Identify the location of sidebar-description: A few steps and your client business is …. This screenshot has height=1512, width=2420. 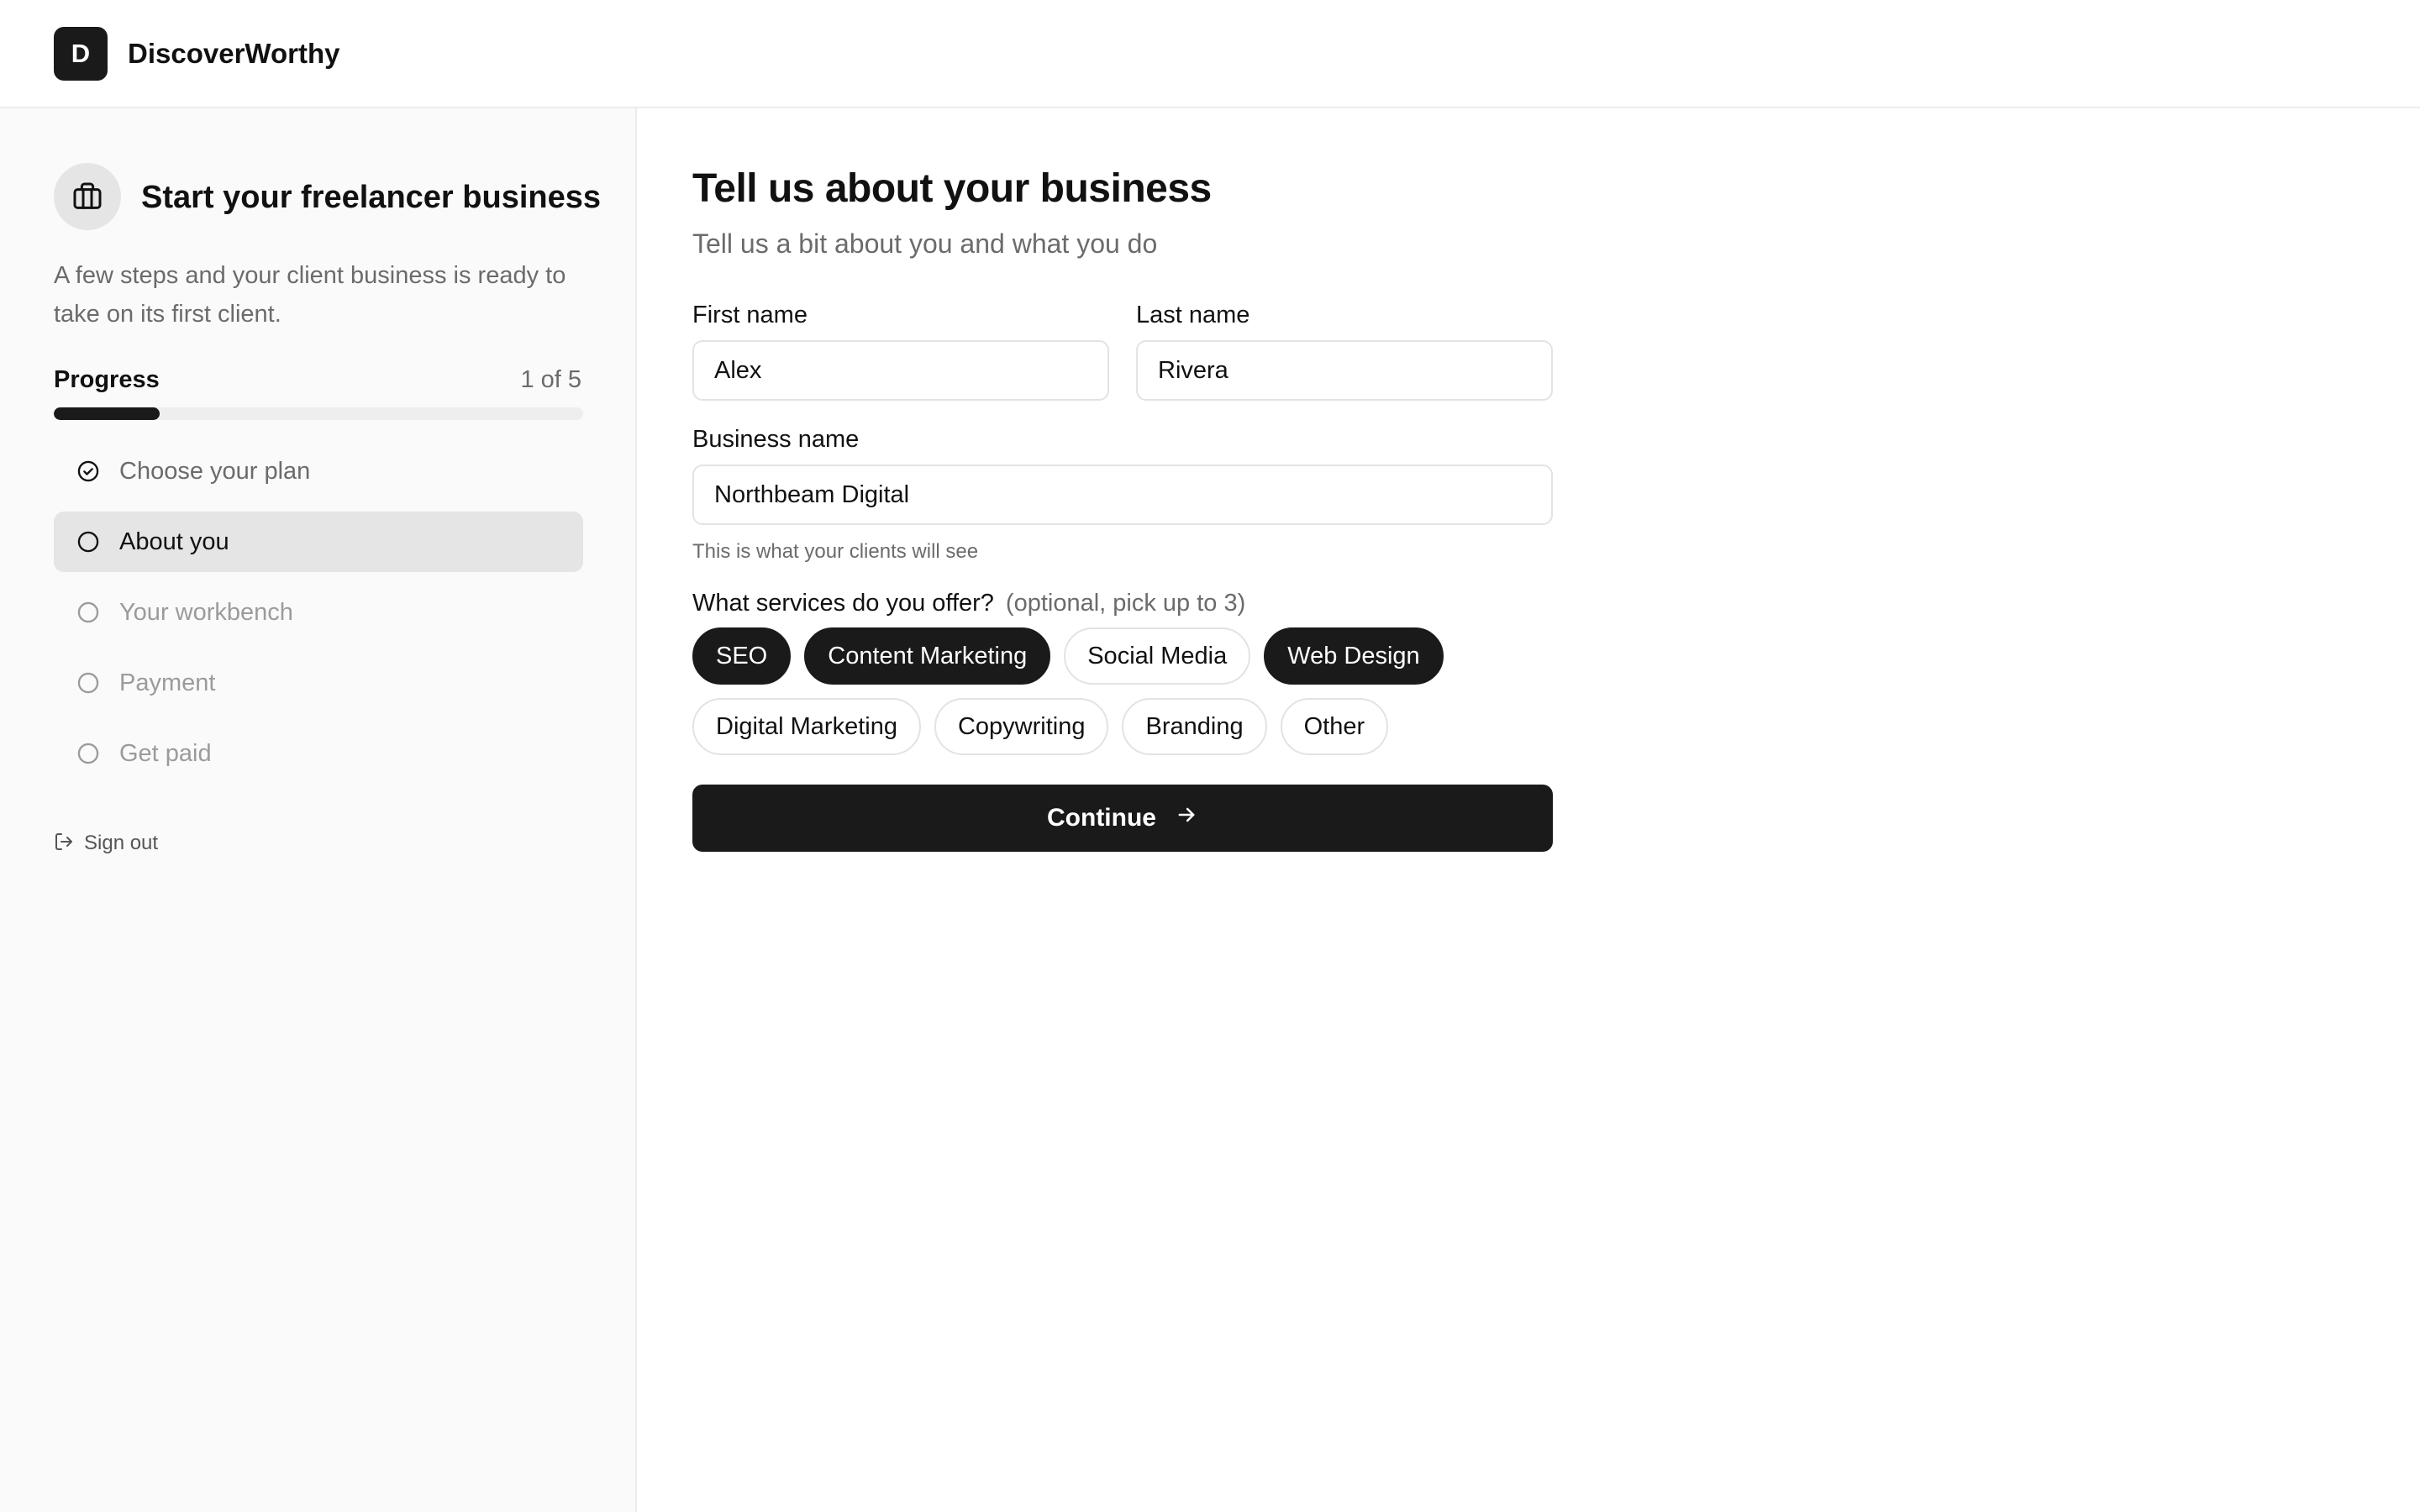
(310, 295).